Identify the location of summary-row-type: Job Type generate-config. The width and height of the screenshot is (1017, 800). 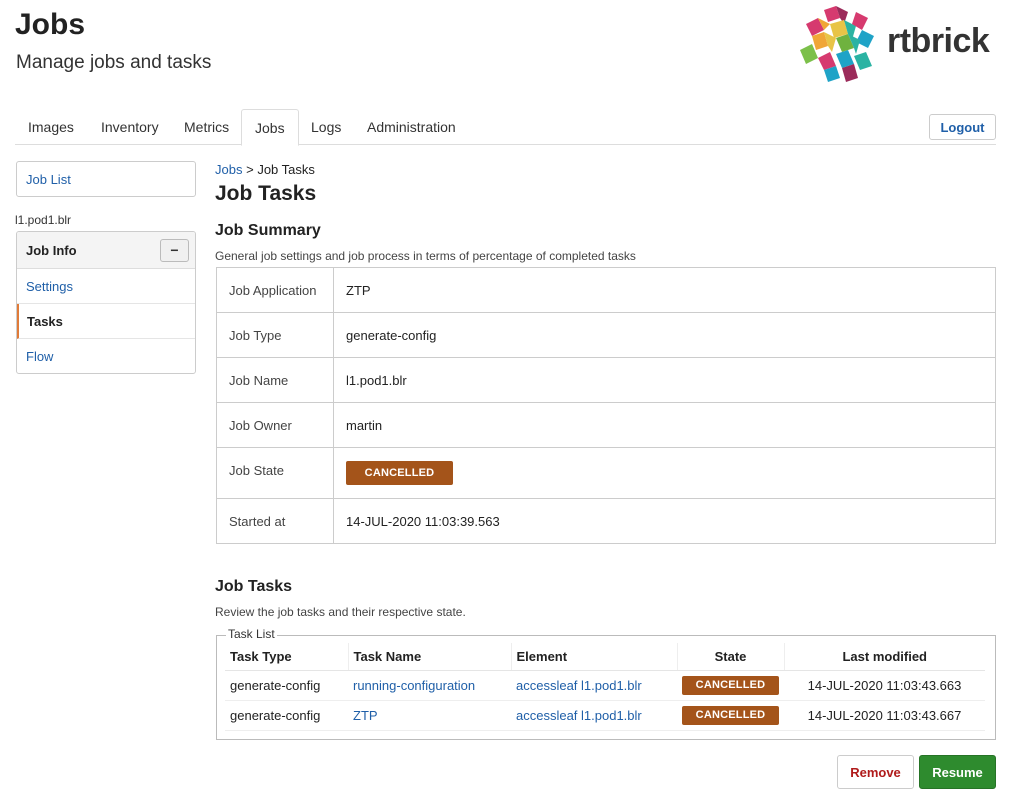
(606, 335).